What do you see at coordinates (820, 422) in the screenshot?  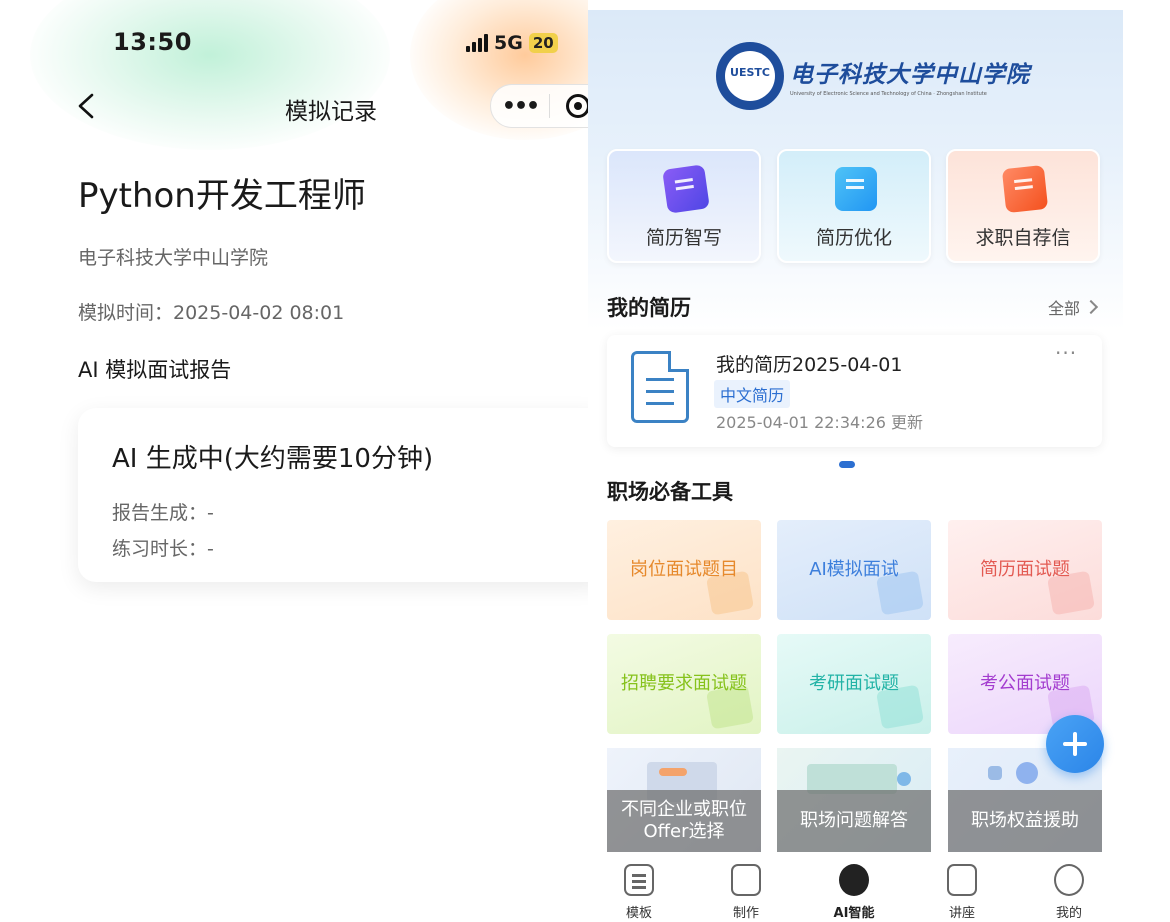 I see `resume-updated-time: 2025-04-01 22:34:26 更新` at bounding box center [820, 422].